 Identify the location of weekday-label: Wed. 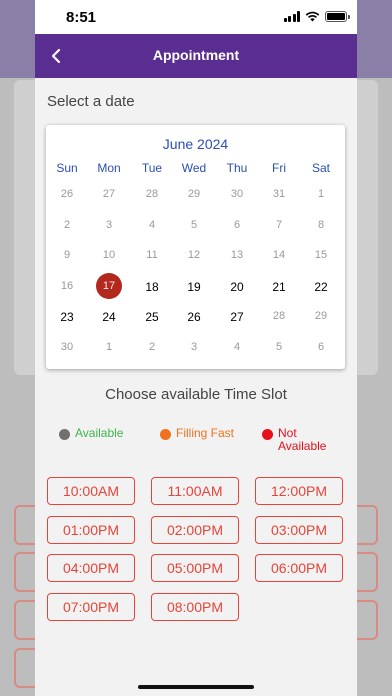
(194, 168).